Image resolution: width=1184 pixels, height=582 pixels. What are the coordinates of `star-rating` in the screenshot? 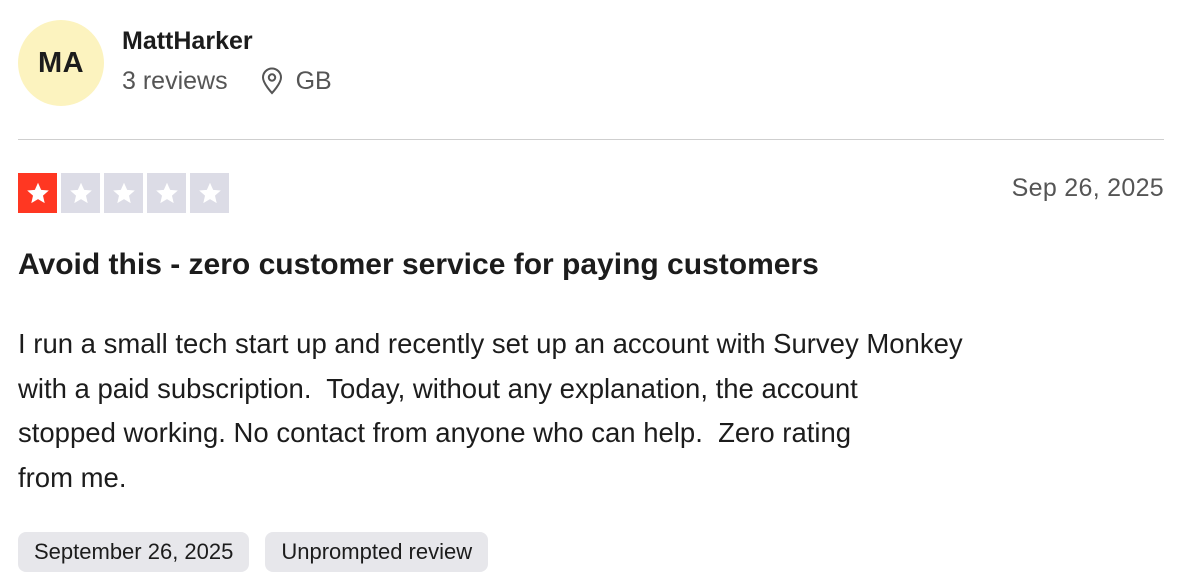 It's located at (123, 193).